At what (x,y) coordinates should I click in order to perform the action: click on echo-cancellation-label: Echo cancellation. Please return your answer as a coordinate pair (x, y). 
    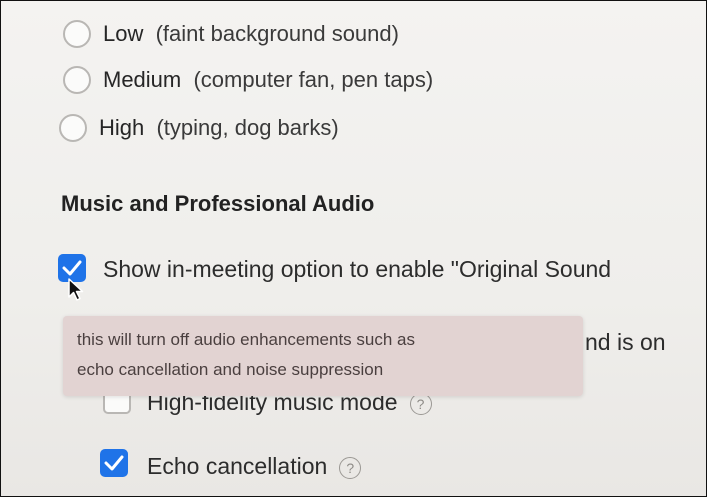
    Looking at the image, I should click on (237, 466).